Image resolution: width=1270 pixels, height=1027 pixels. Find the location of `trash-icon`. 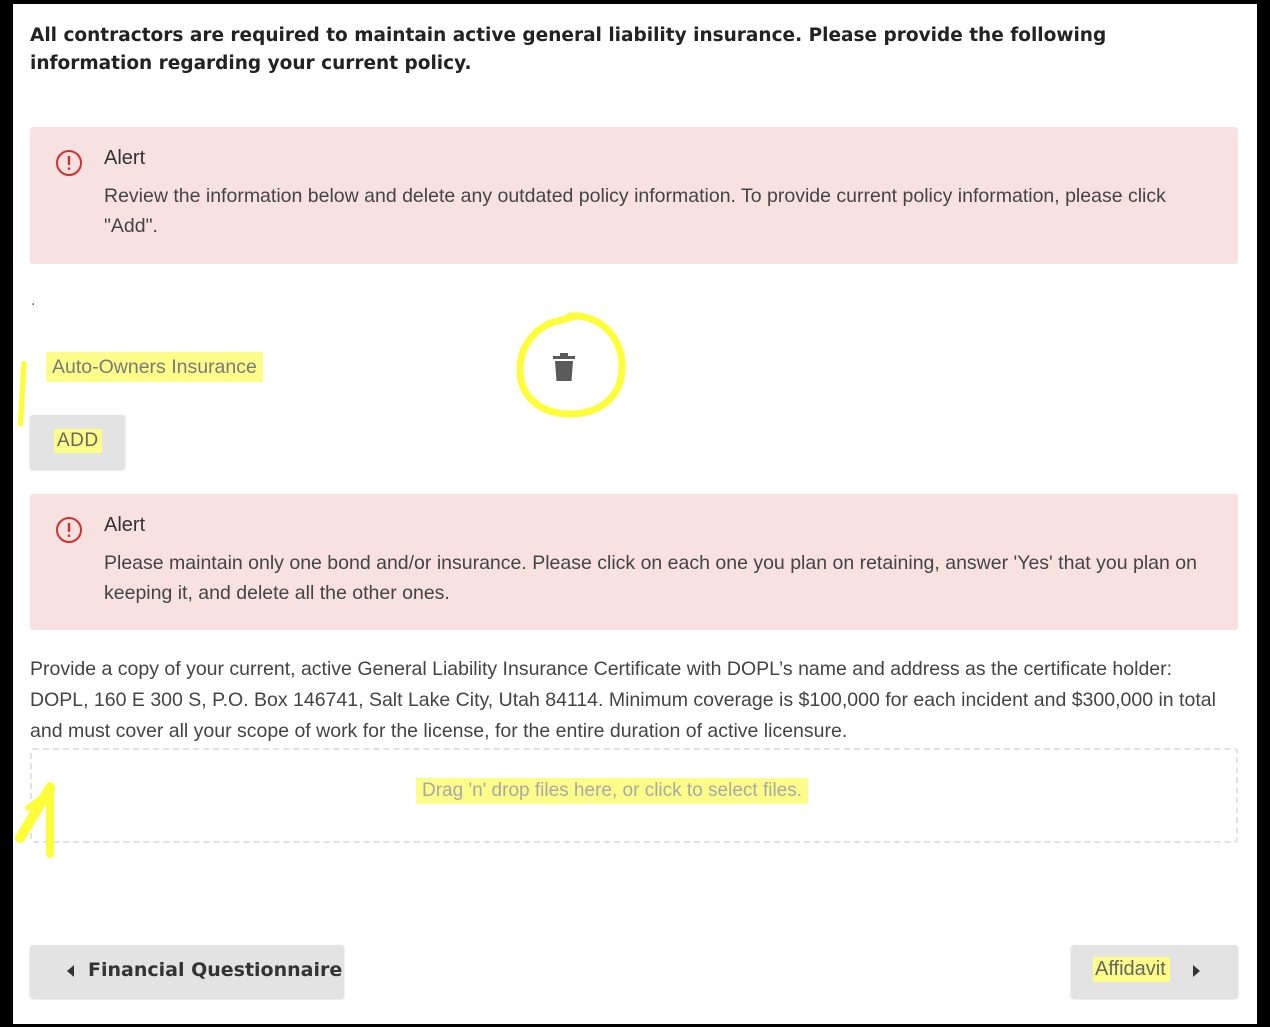

trash-icon is located at coordinates (564, 367).